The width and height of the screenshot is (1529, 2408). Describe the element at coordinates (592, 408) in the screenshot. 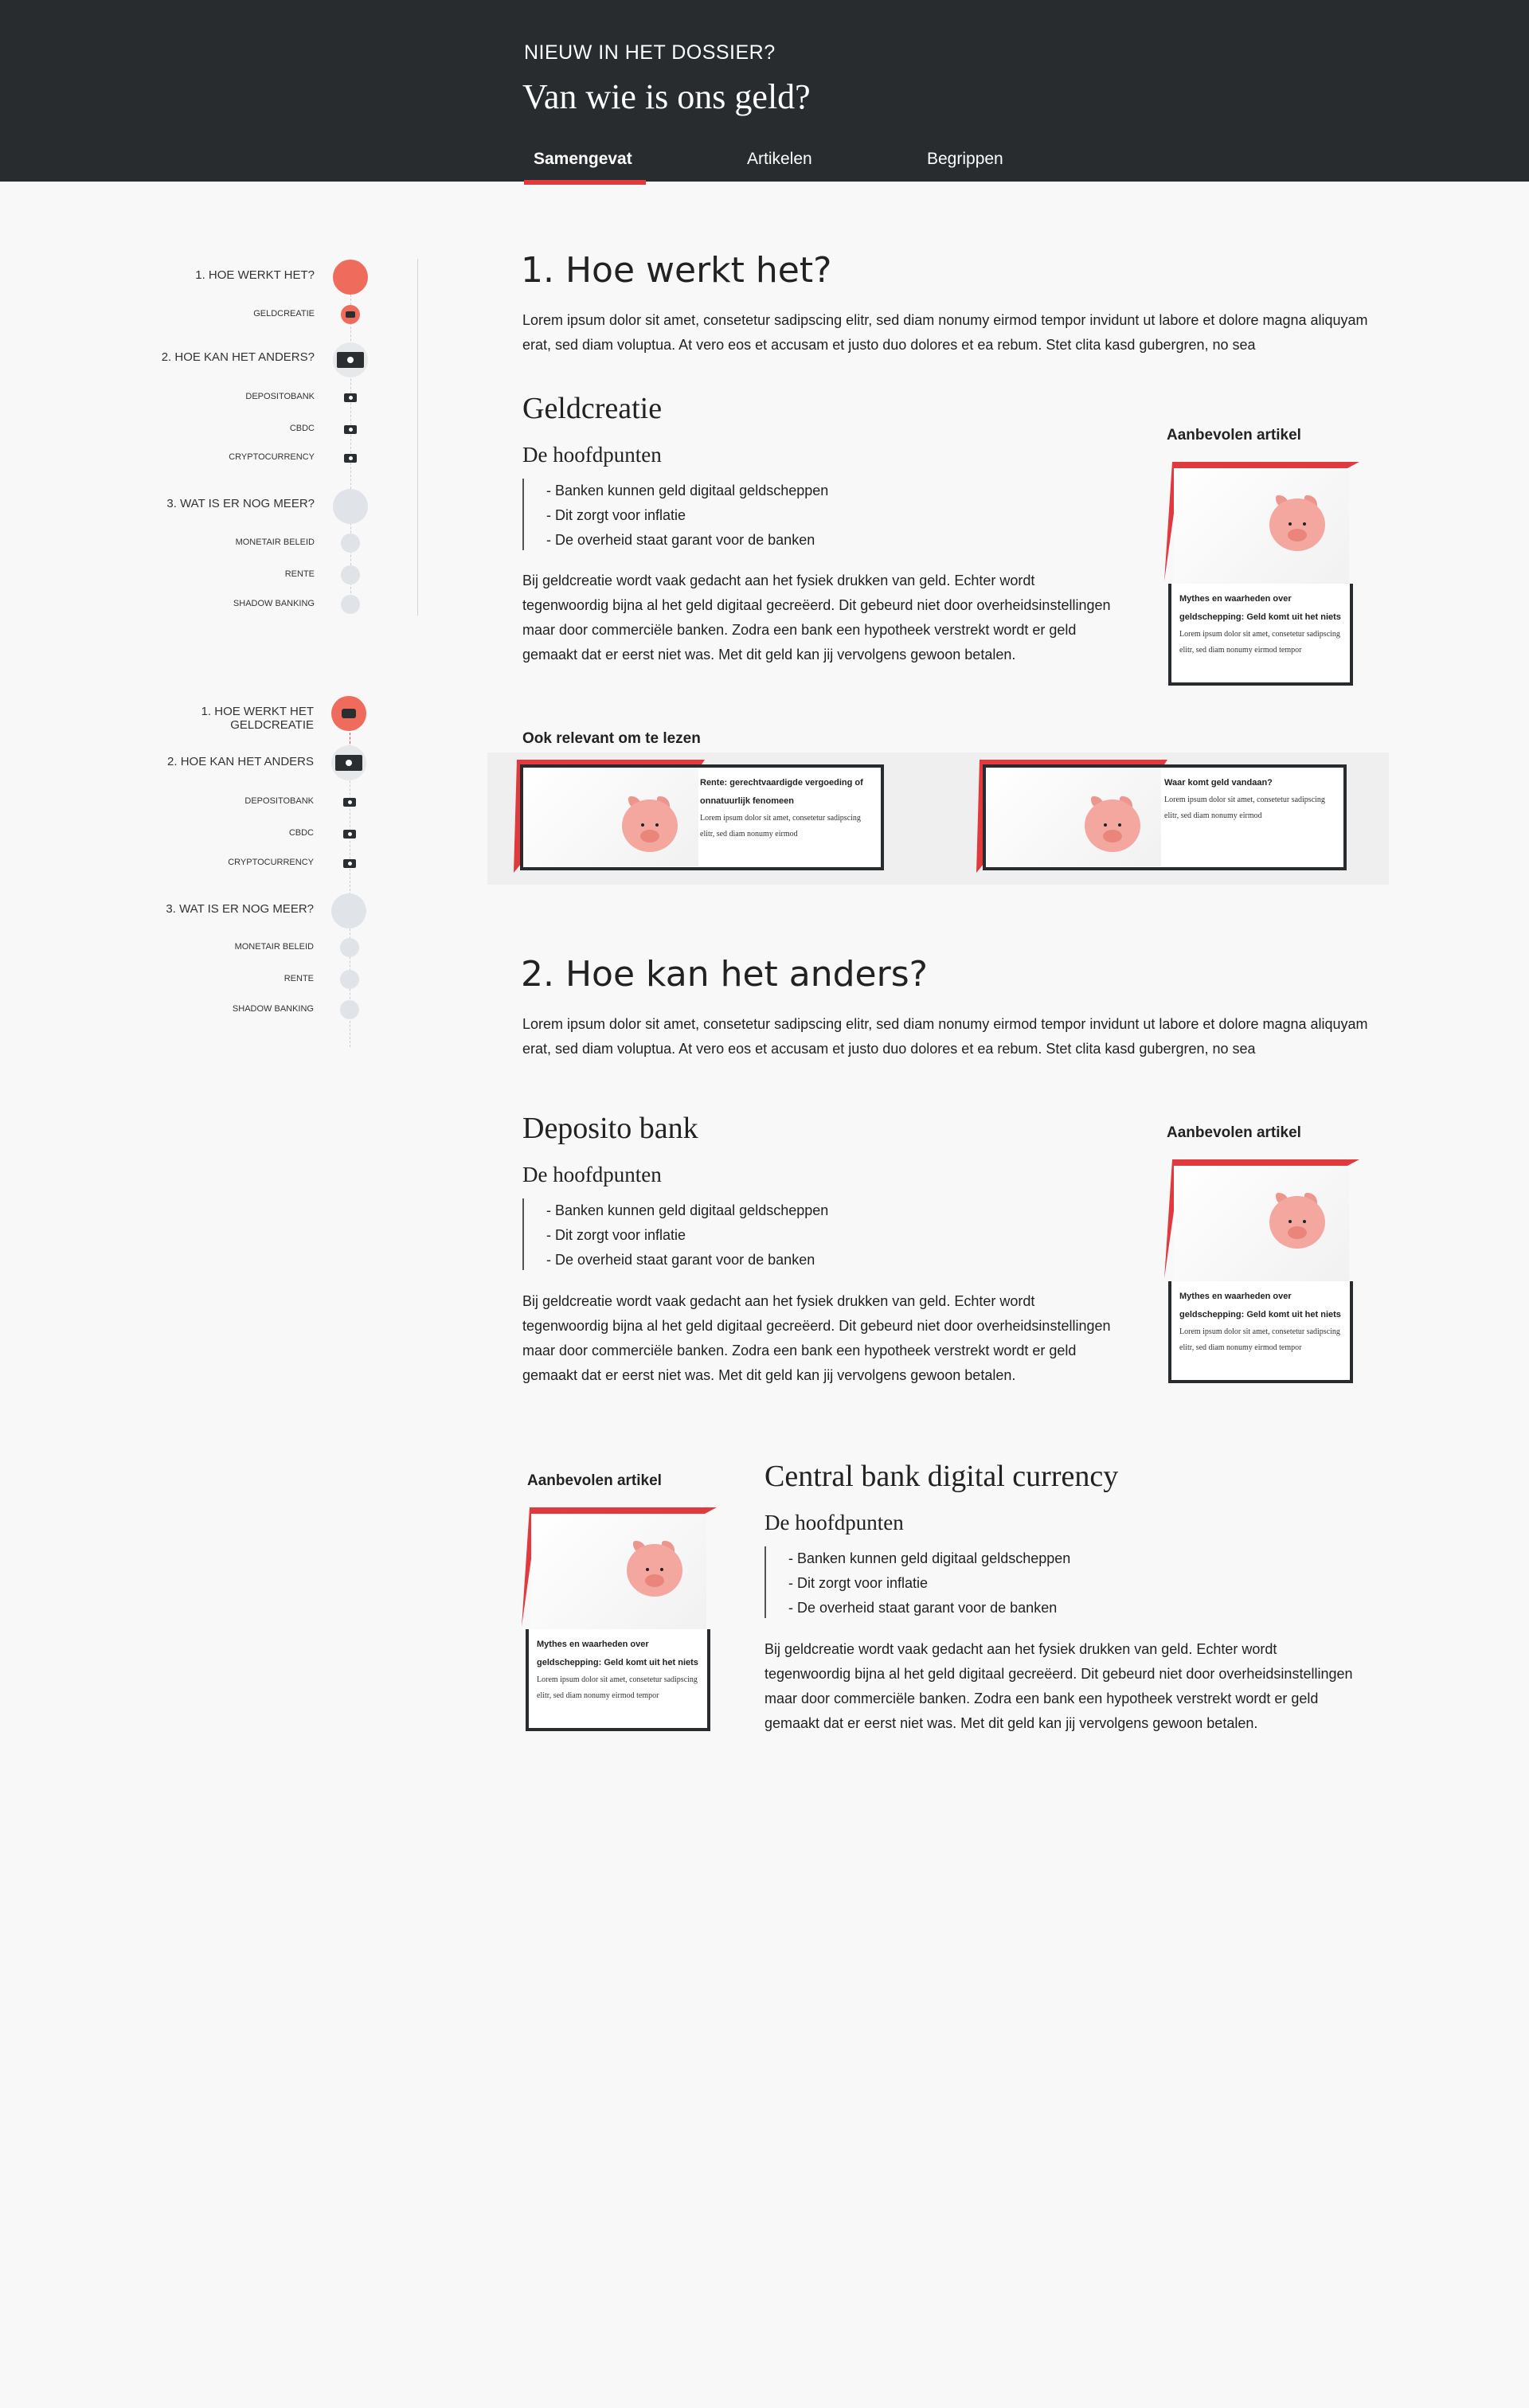

I see `sub-heading: Geldcreatie` at that location.